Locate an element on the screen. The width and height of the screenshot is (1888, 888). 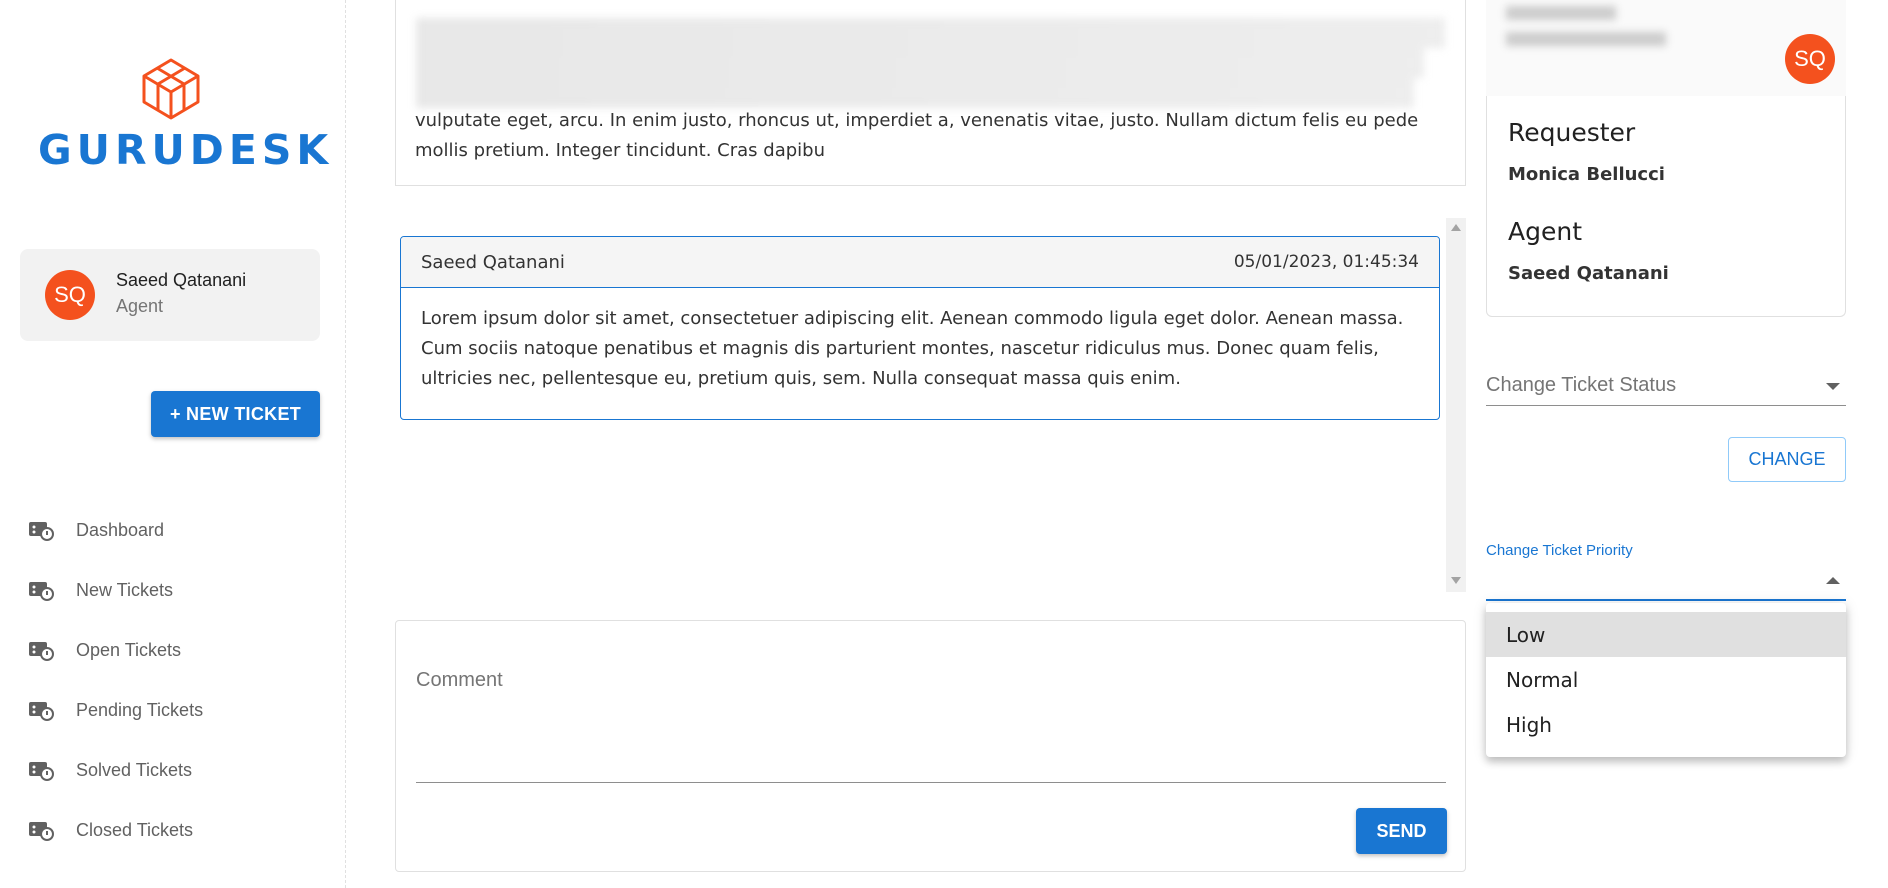
sidebar-item-dashboard: Dashboard is located at coordinates (178, 530).